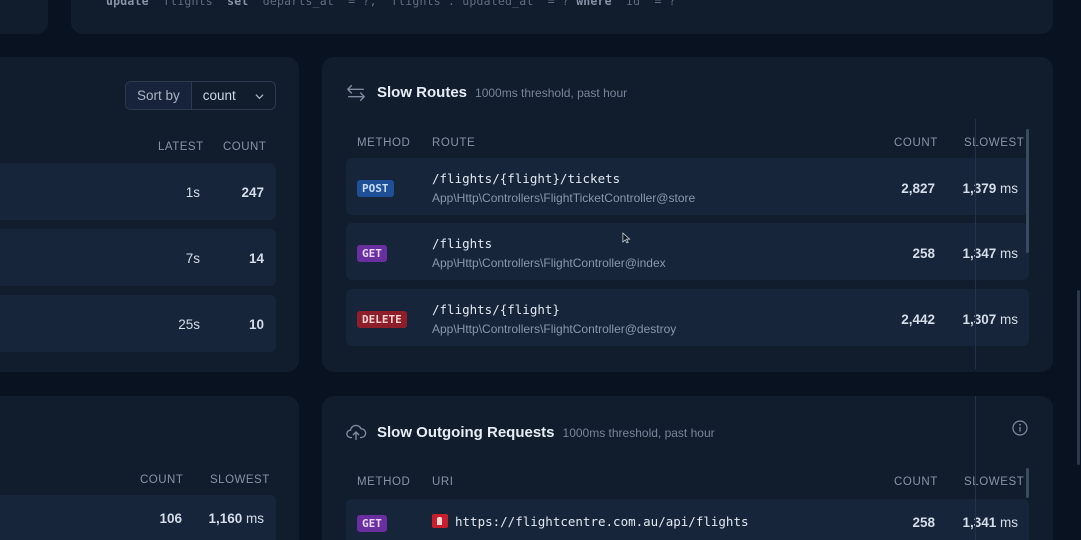 The height and width of the screenshot is (540, 1081). What do you see at coordinates (192, 258) in the screenshot?
I see `latest-value: 7s` at bounding box center [192, 258].